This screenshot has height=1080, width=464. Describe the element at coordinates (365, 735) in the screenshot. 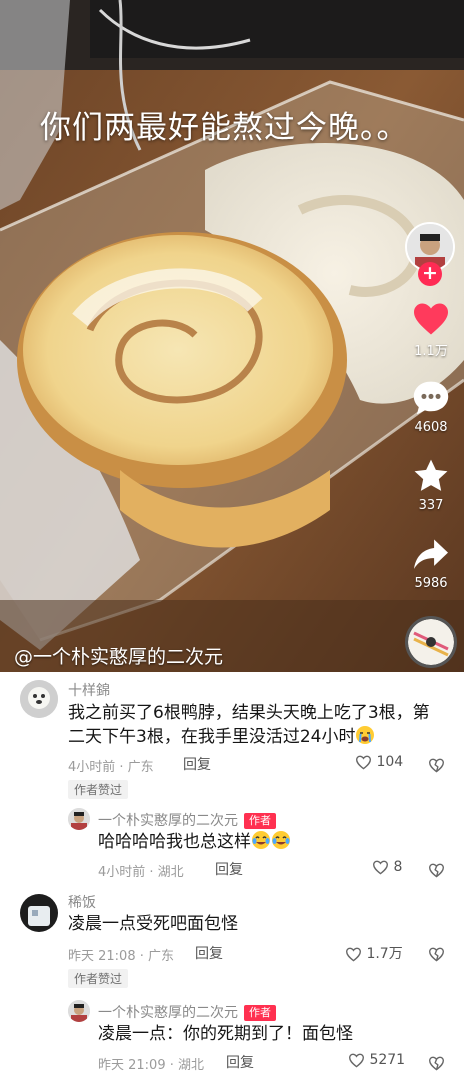

I see `sob-emoji` at that location.